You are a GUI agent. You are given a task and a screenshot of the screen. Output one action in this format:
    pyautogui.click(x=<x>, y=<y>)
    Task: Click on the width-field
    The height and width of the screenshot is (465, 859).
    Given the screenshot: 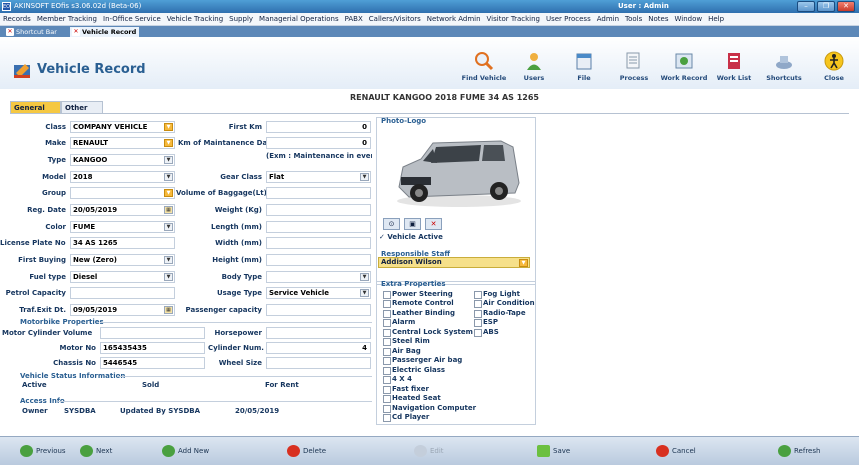 What is the action you would take?
    pyautogui.click(x=318, y=243)
    